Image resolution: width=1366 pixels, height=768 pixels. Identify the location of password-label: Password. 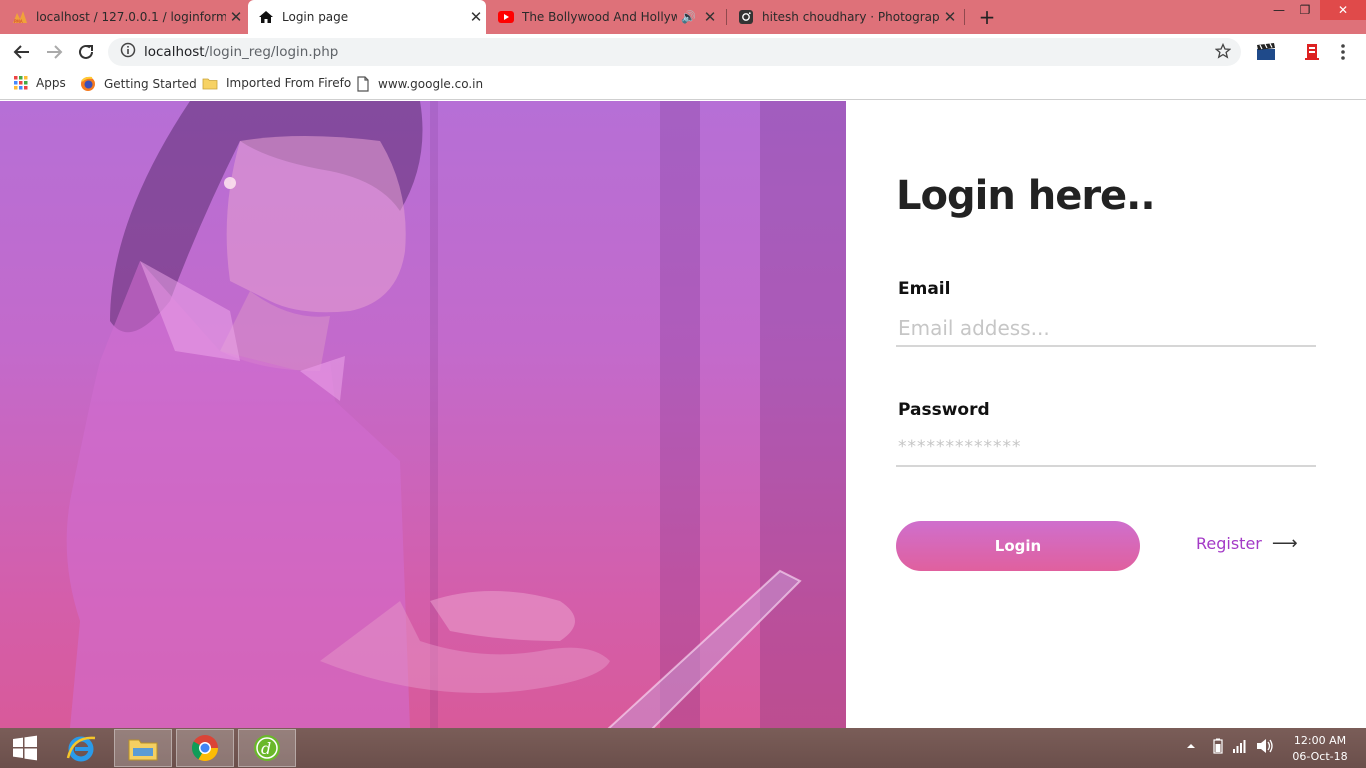
(944, 410).